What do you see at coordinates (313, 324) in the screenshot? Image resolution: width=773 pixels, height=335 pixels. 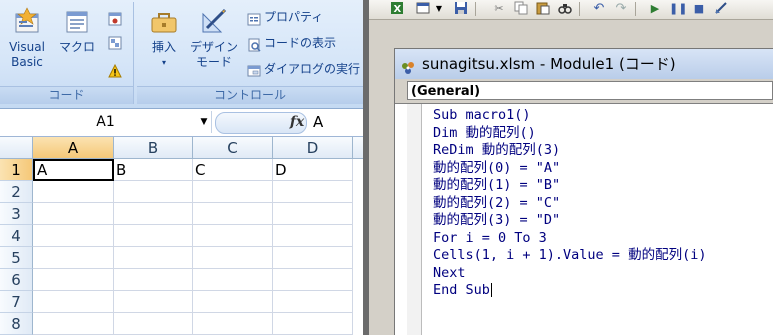 I see `cell-d8` at bounding box center [313, 324].